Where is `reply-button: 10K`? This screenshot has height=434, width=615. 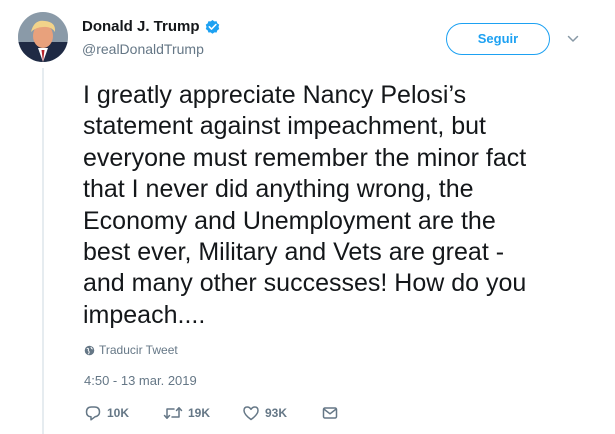
reply-button: 10K is located at coordinates (123, 413).